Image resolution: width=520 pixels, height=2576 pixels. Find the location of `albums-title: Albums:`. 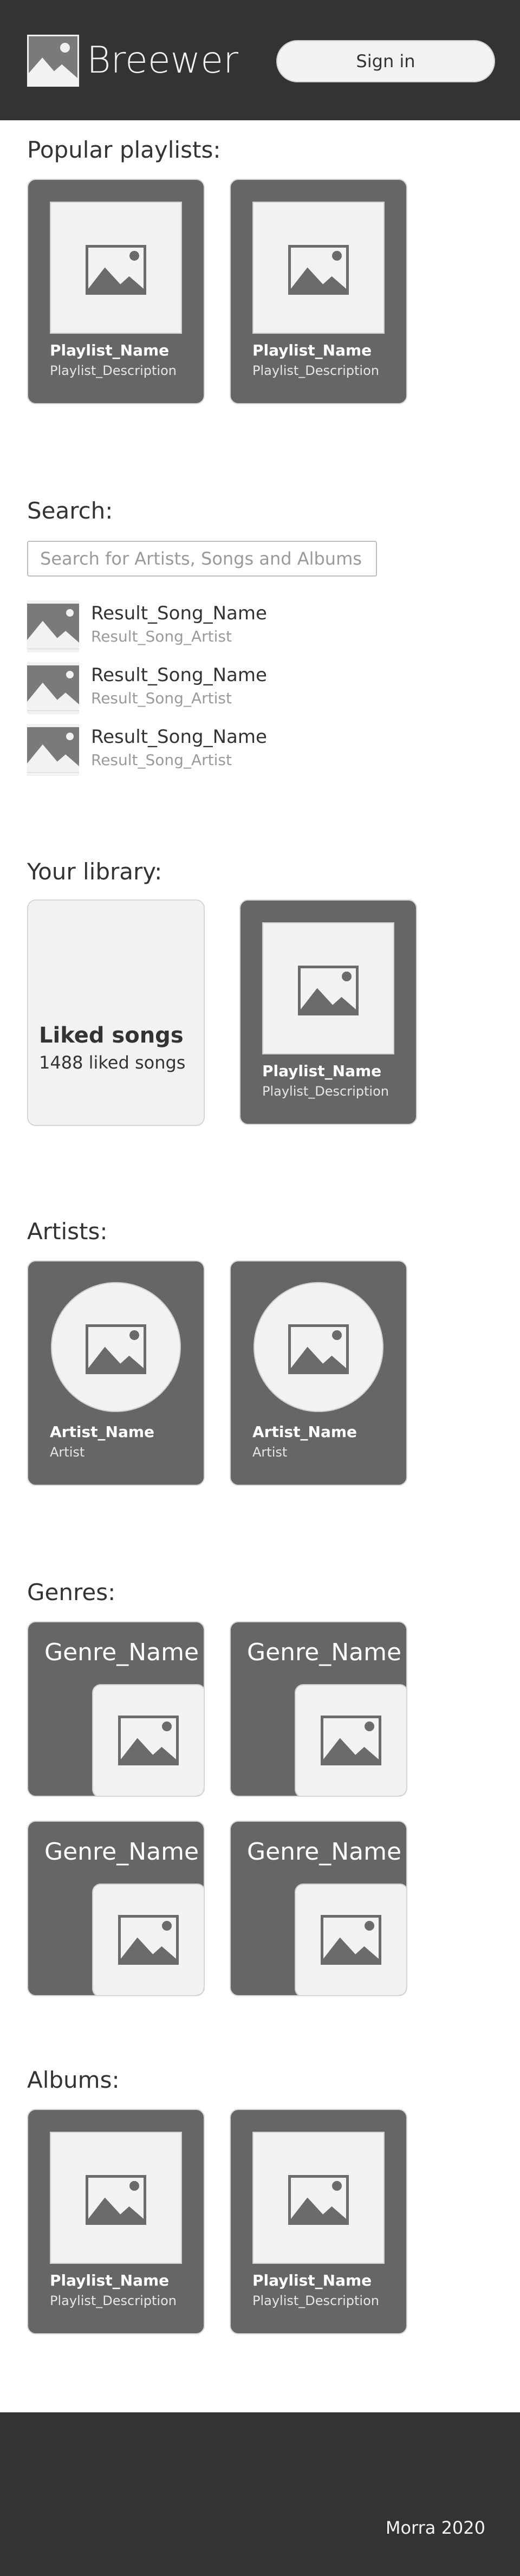

albums-title: Albums: is located at coordinates (73, 2080).